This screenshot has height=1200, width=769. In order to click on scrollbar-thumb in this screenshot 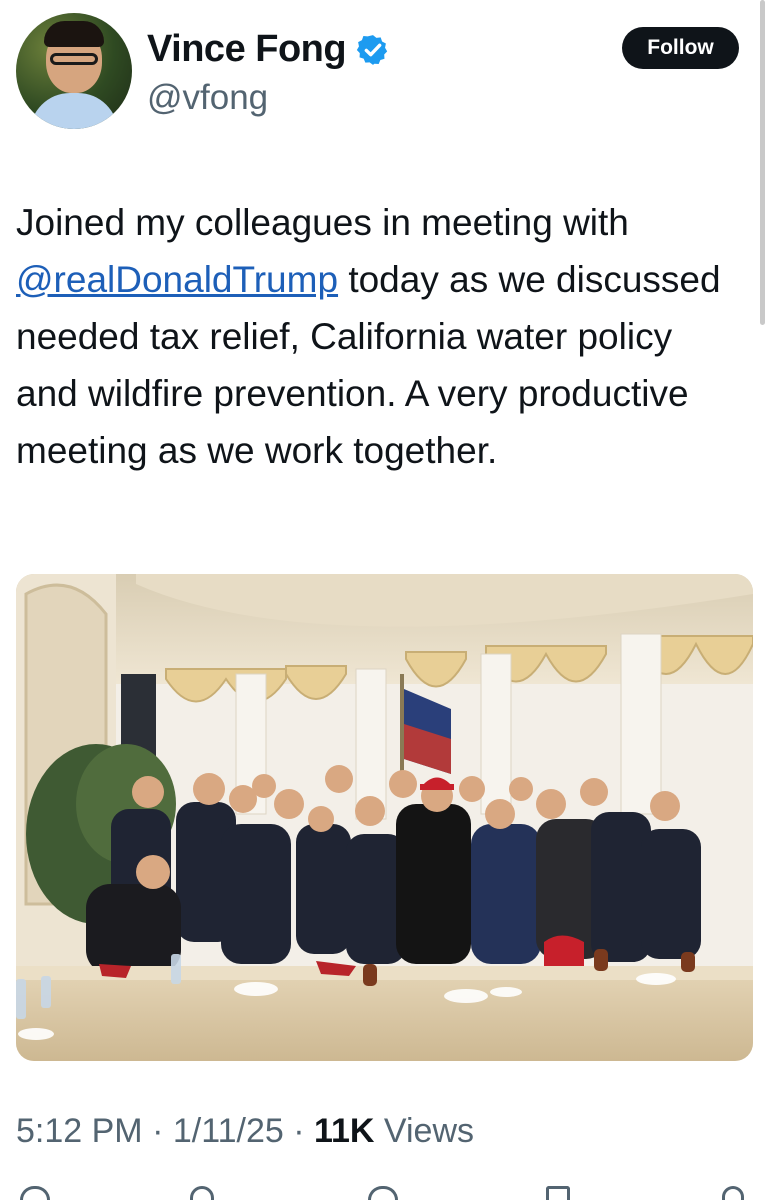, I will do `click(762, 162)`.